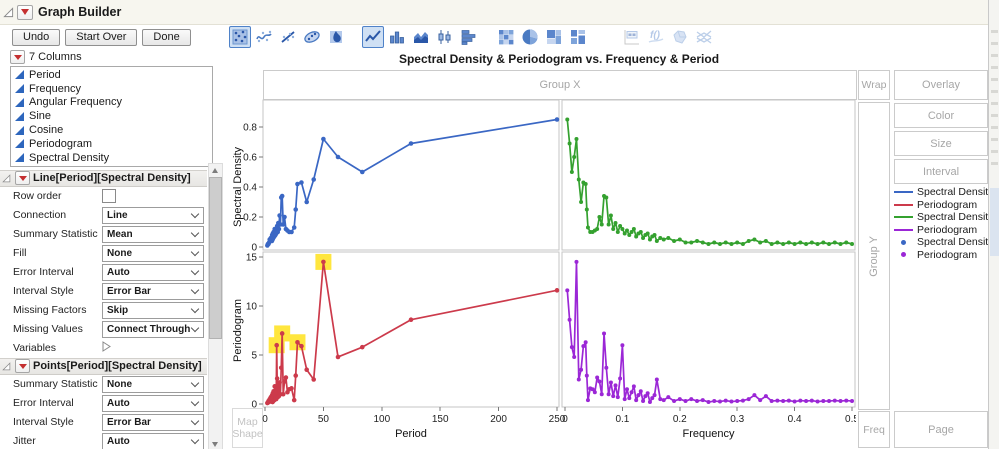 Image resolution: width=999 pixels, height=449 pixels. I want to click on legend-item-periodogram-5: Periodogram, so click(946, 255).